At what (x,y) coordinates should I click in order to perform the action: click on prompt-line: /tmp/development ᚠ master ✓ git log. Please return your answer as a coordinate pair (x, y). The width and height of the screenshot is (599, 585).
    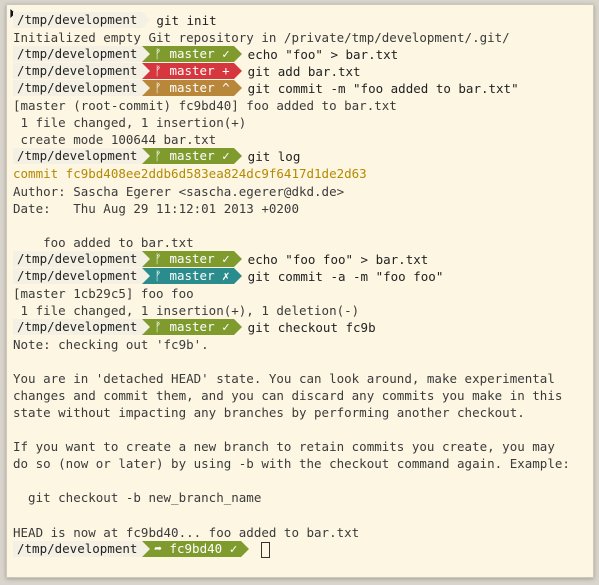
    Looking at the image, I should click on (156, 156).